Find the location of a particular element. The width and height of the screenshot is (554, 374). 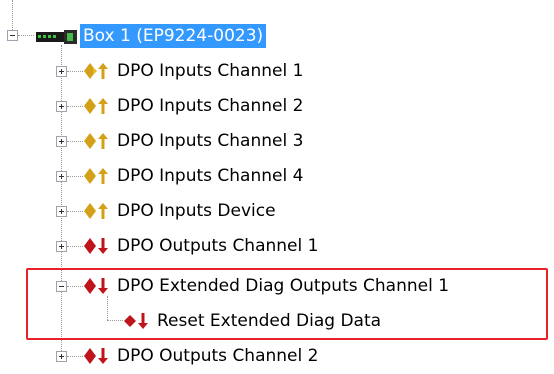

ethercat-box-icon is located at coordinates (56, 37).